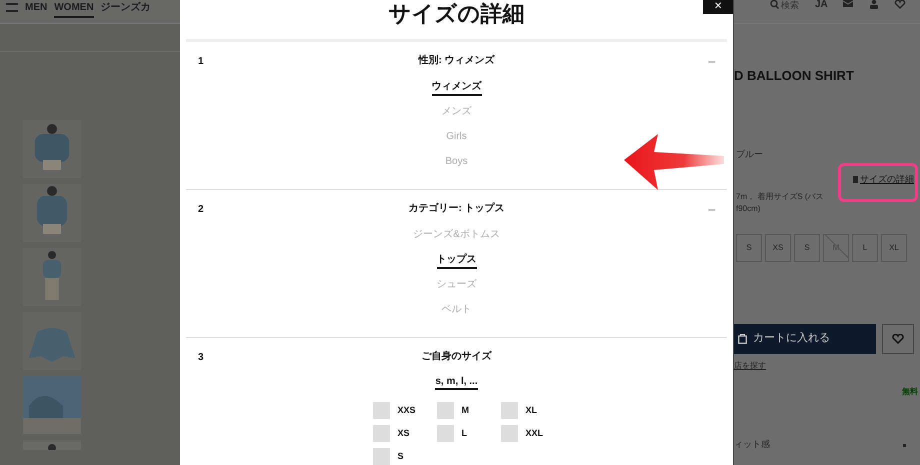  I want to click on size-label: M, so click(465, 410).